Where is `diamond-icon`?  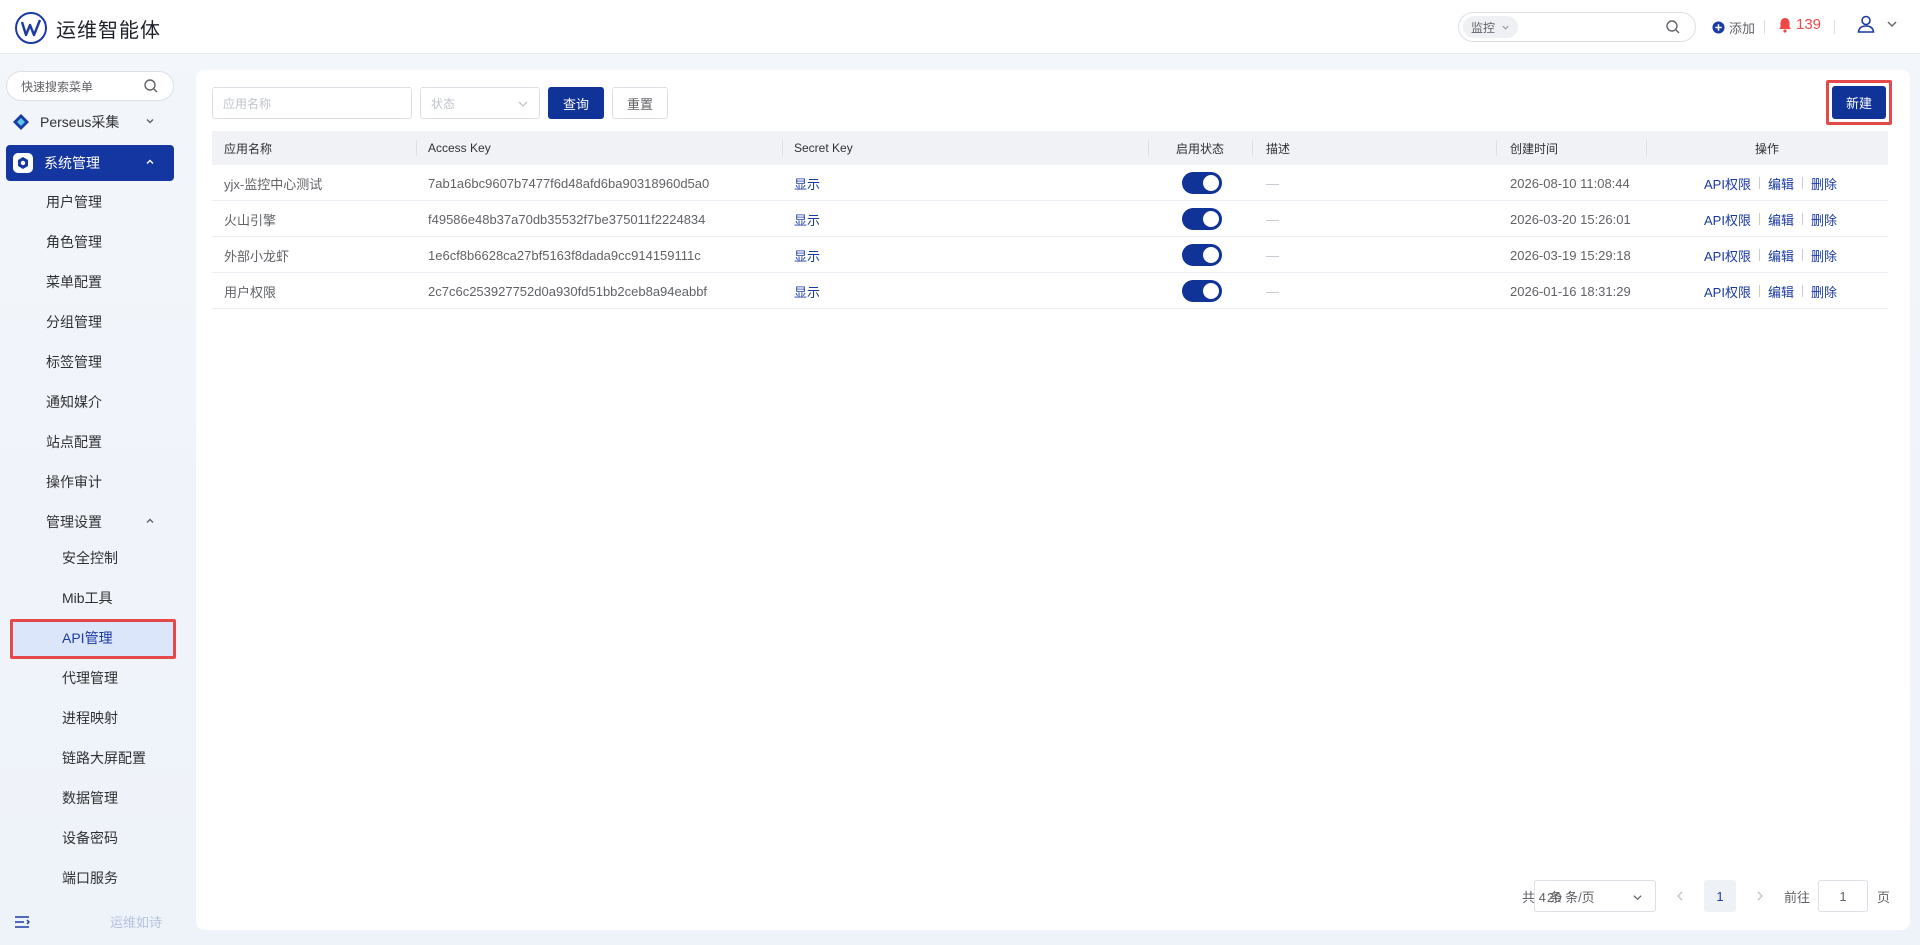 diamond-icon is located at coordinates (21, 122).